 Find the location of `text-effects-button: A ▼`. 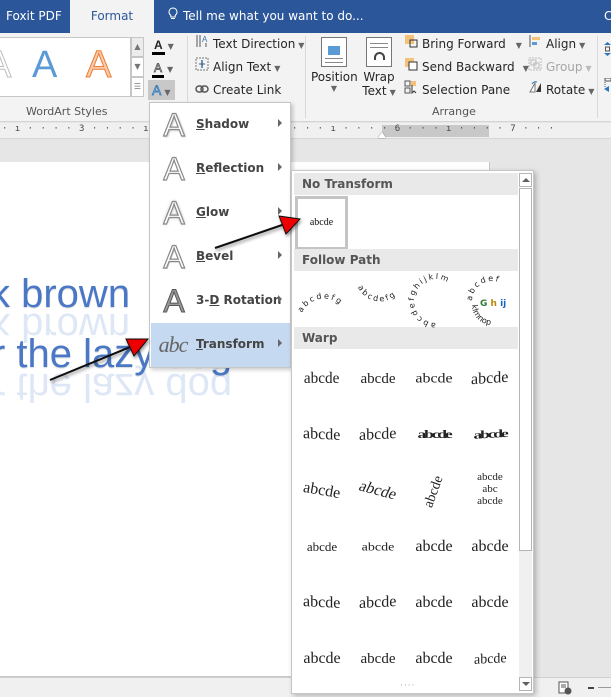

text-effects-button: A ▼ is located at coordinates (161, 90).